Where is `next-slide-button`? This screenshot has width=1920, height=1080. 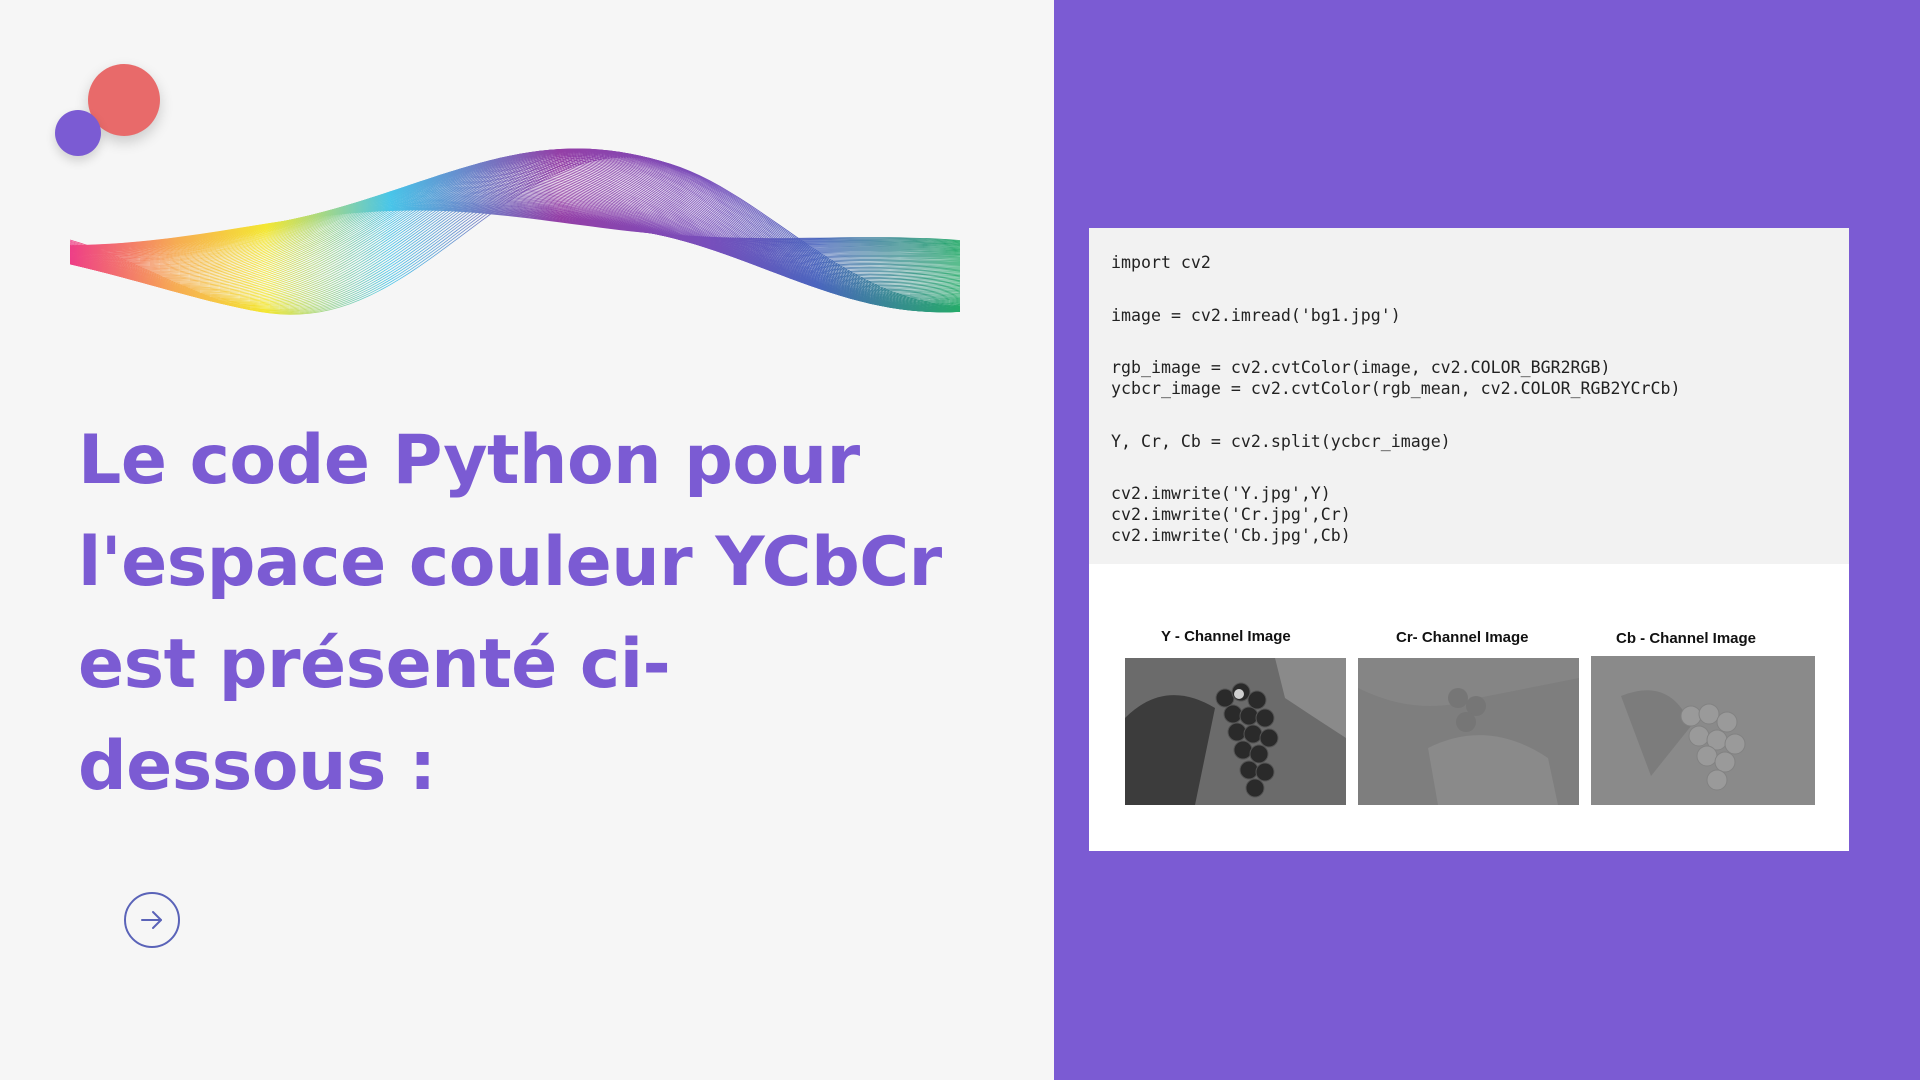 next-slide-button is located at coordinates (152, 920).